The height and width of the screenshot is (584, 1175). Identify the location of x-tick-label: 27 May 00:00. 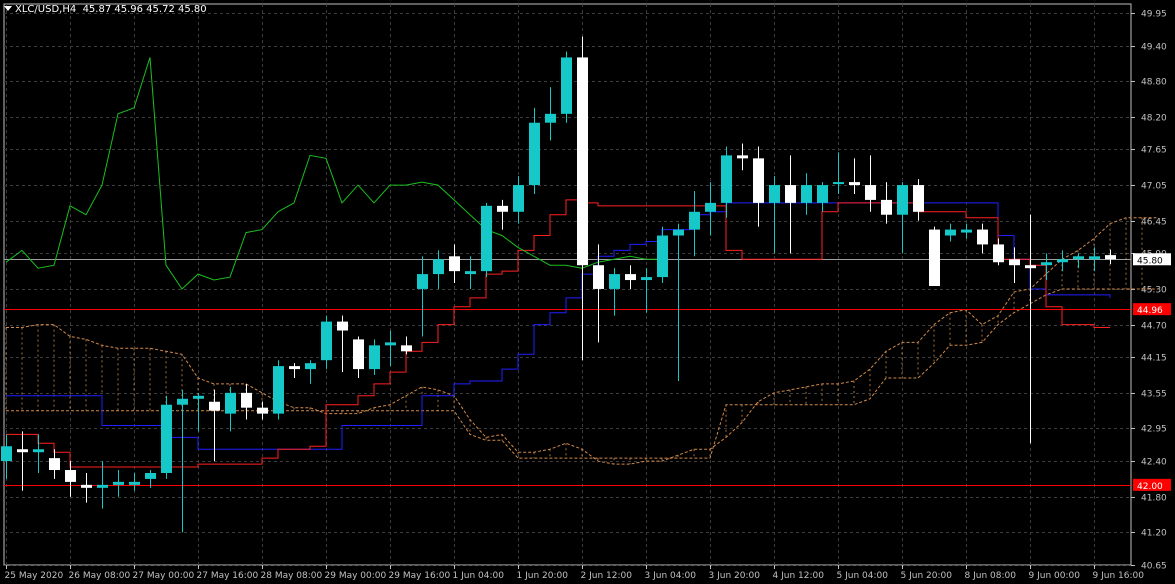
(164, 576).